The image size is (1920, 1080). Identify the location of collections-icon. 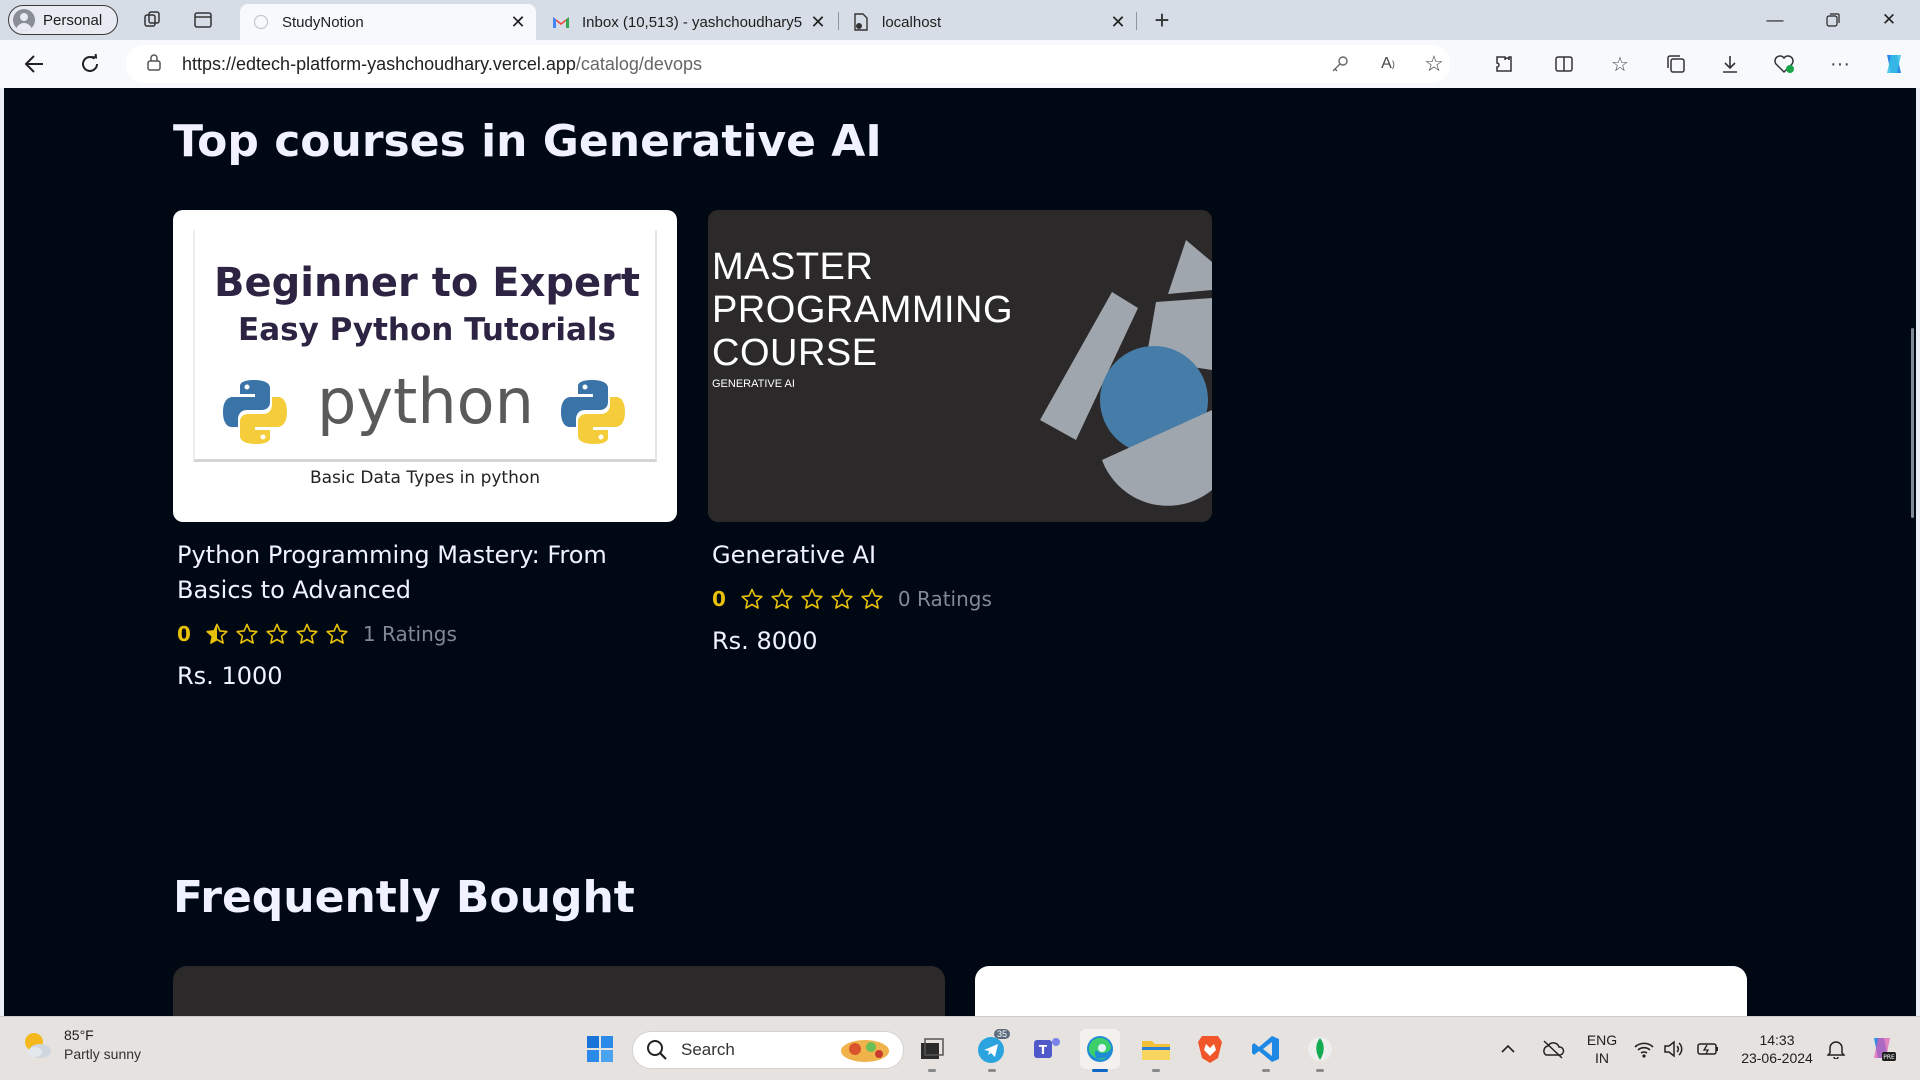
(1676, 64).